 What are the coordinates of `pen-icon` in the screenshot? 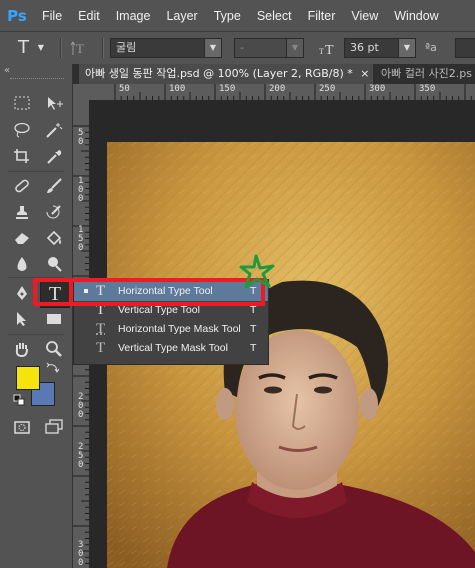 It's located at (22, 293).